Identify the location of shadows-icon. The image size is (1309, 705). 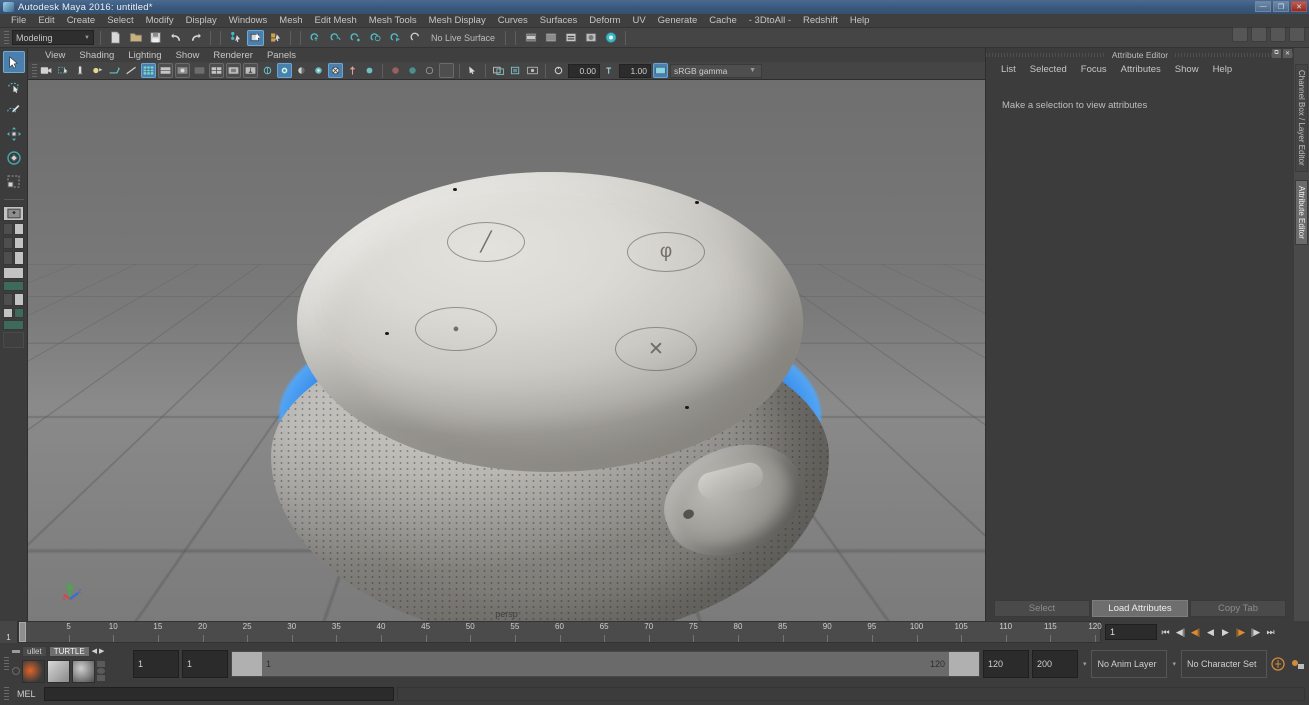
(114, 70).